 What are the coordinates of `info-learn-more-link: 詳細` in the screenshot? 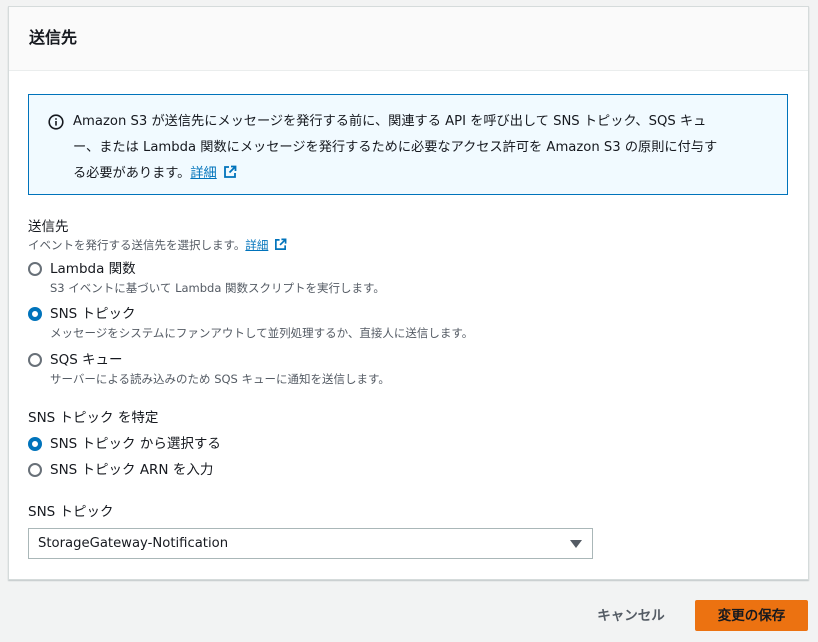 It's located at (203, 173).